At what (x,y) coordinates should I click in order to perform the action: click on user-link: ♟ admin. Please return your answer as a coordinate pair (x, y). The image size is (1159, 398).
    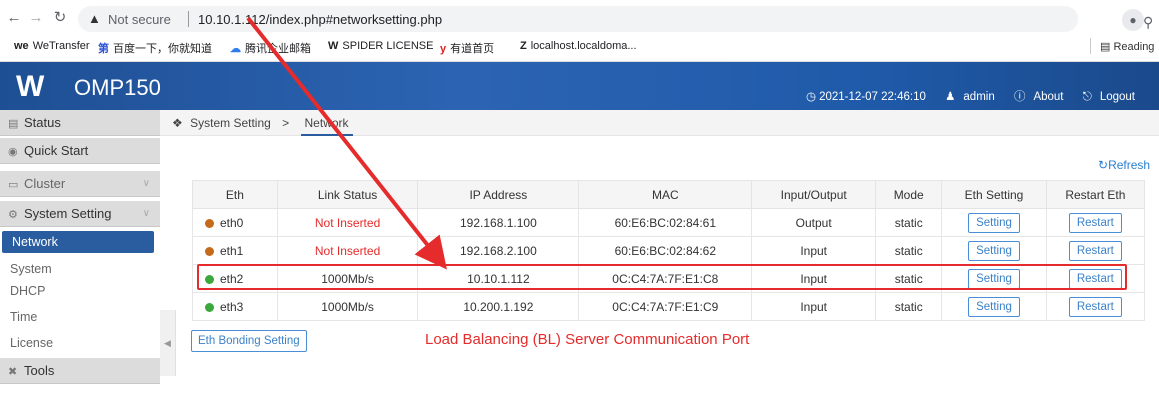
    Looking at the image, I should click on (966, 97).